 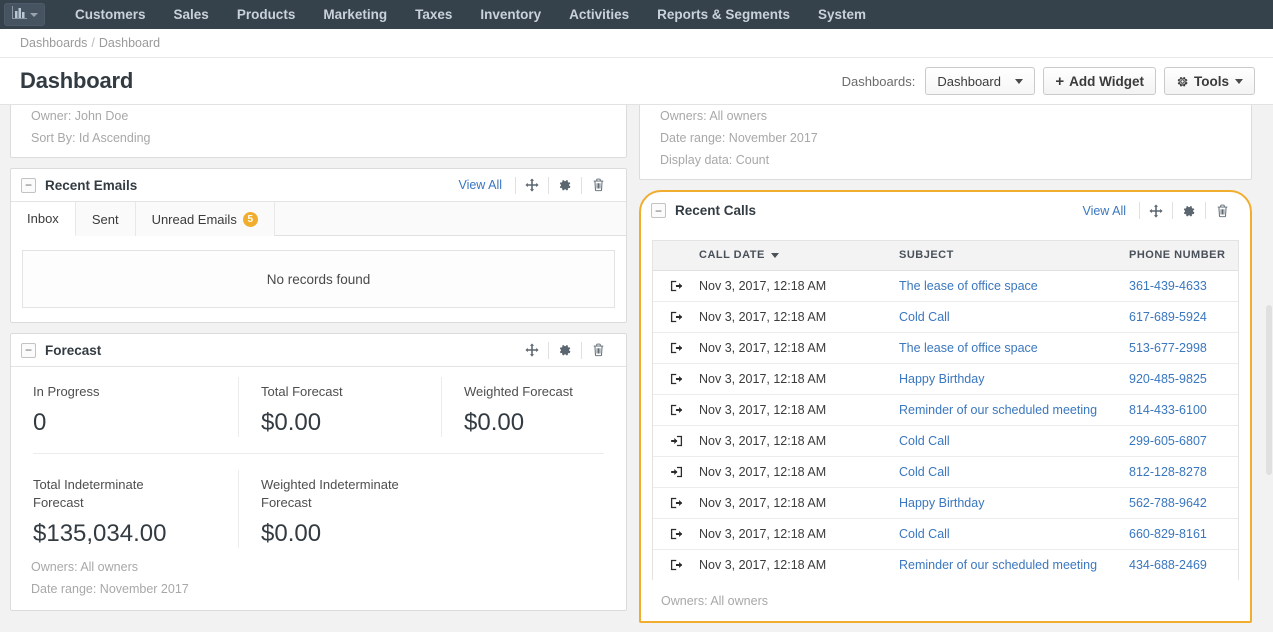 I want to click on tools-button: Tools, so click(x=1209, y=81).